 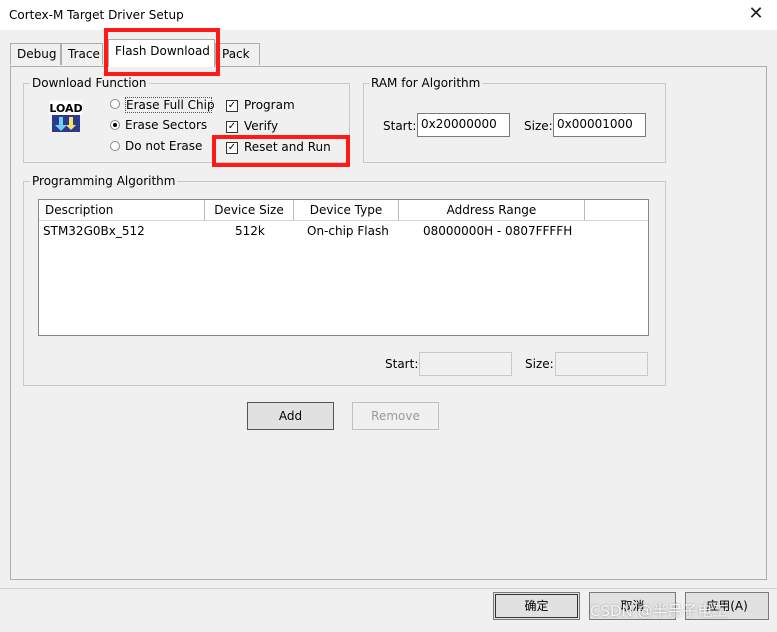 What do you see at coordinates (115, 146) in the screenshot?
I see `do-not-erase-radio` at bounding box center [115, 146].